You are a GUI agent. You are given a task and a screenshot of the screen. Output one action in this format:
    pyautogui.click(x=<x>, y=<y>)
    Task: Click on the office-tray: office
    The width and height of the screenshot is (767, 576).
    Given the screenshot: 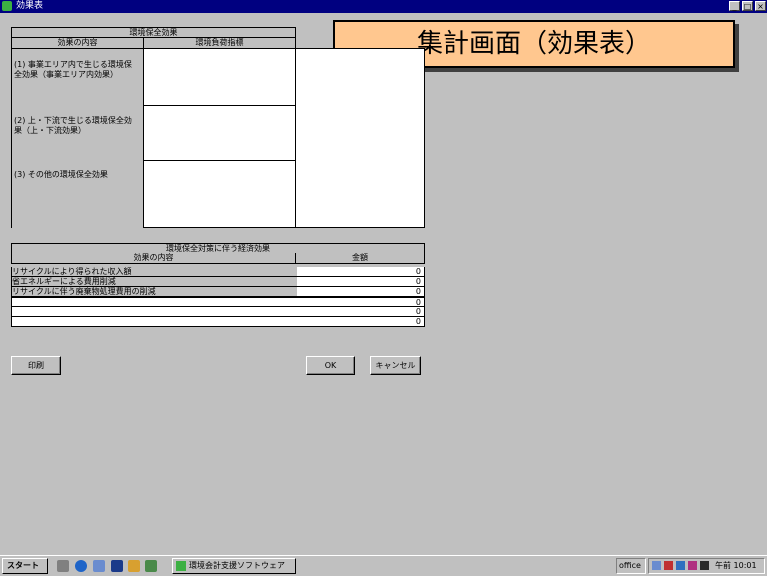 What is the action you would take?
    pyautogui.click(x=631, y=566)
    